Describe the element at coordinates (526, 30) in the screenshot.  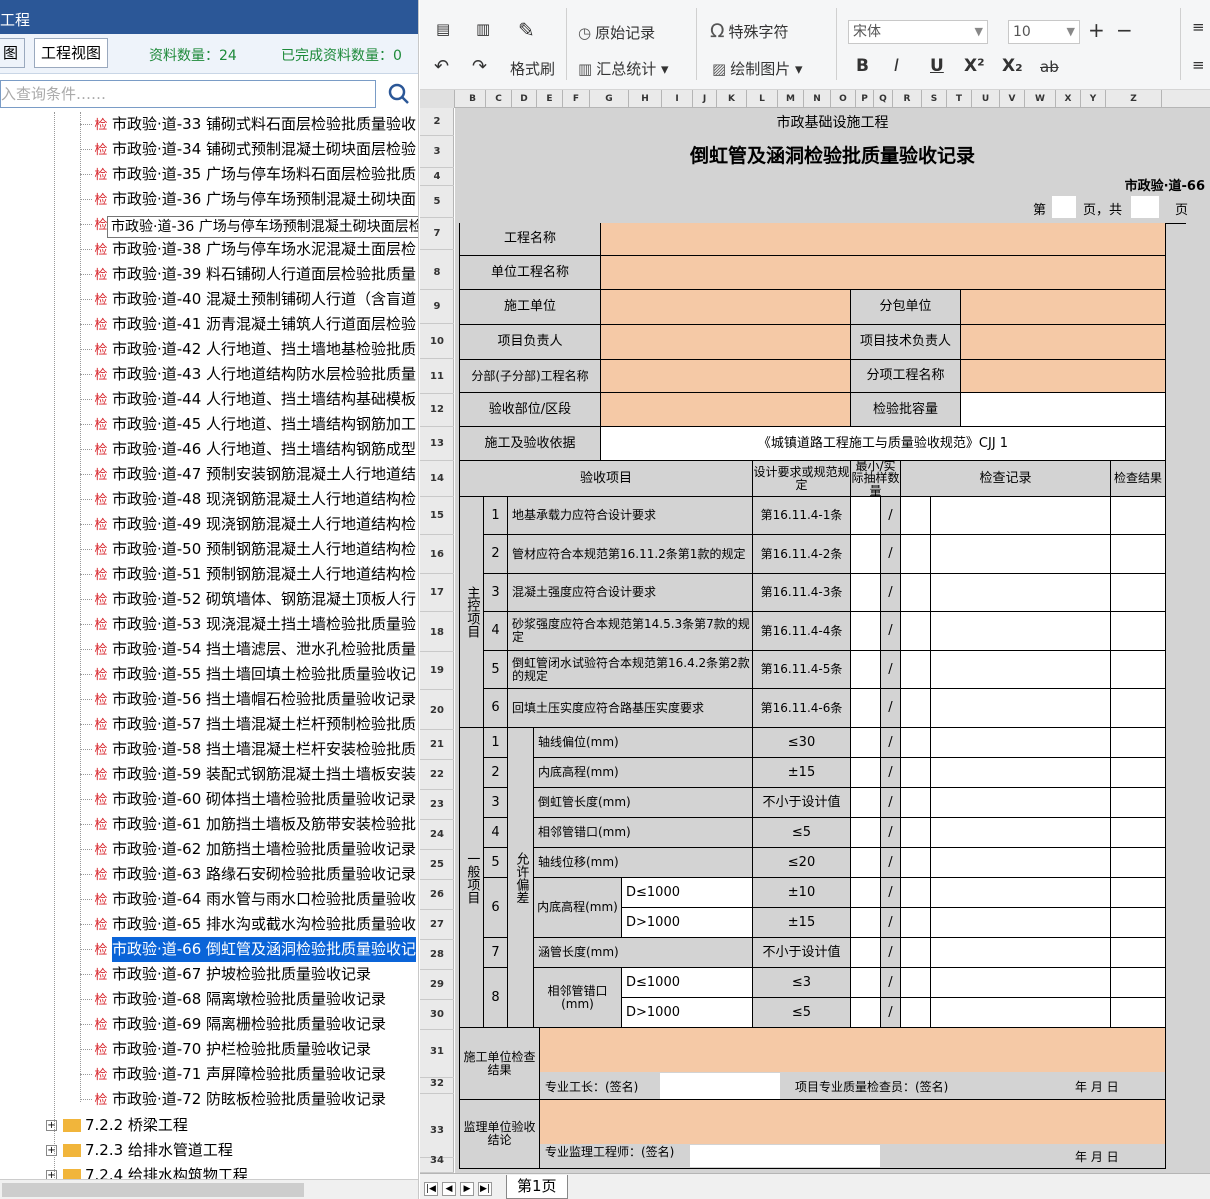
I see `brush-icon: ✎` at that location.